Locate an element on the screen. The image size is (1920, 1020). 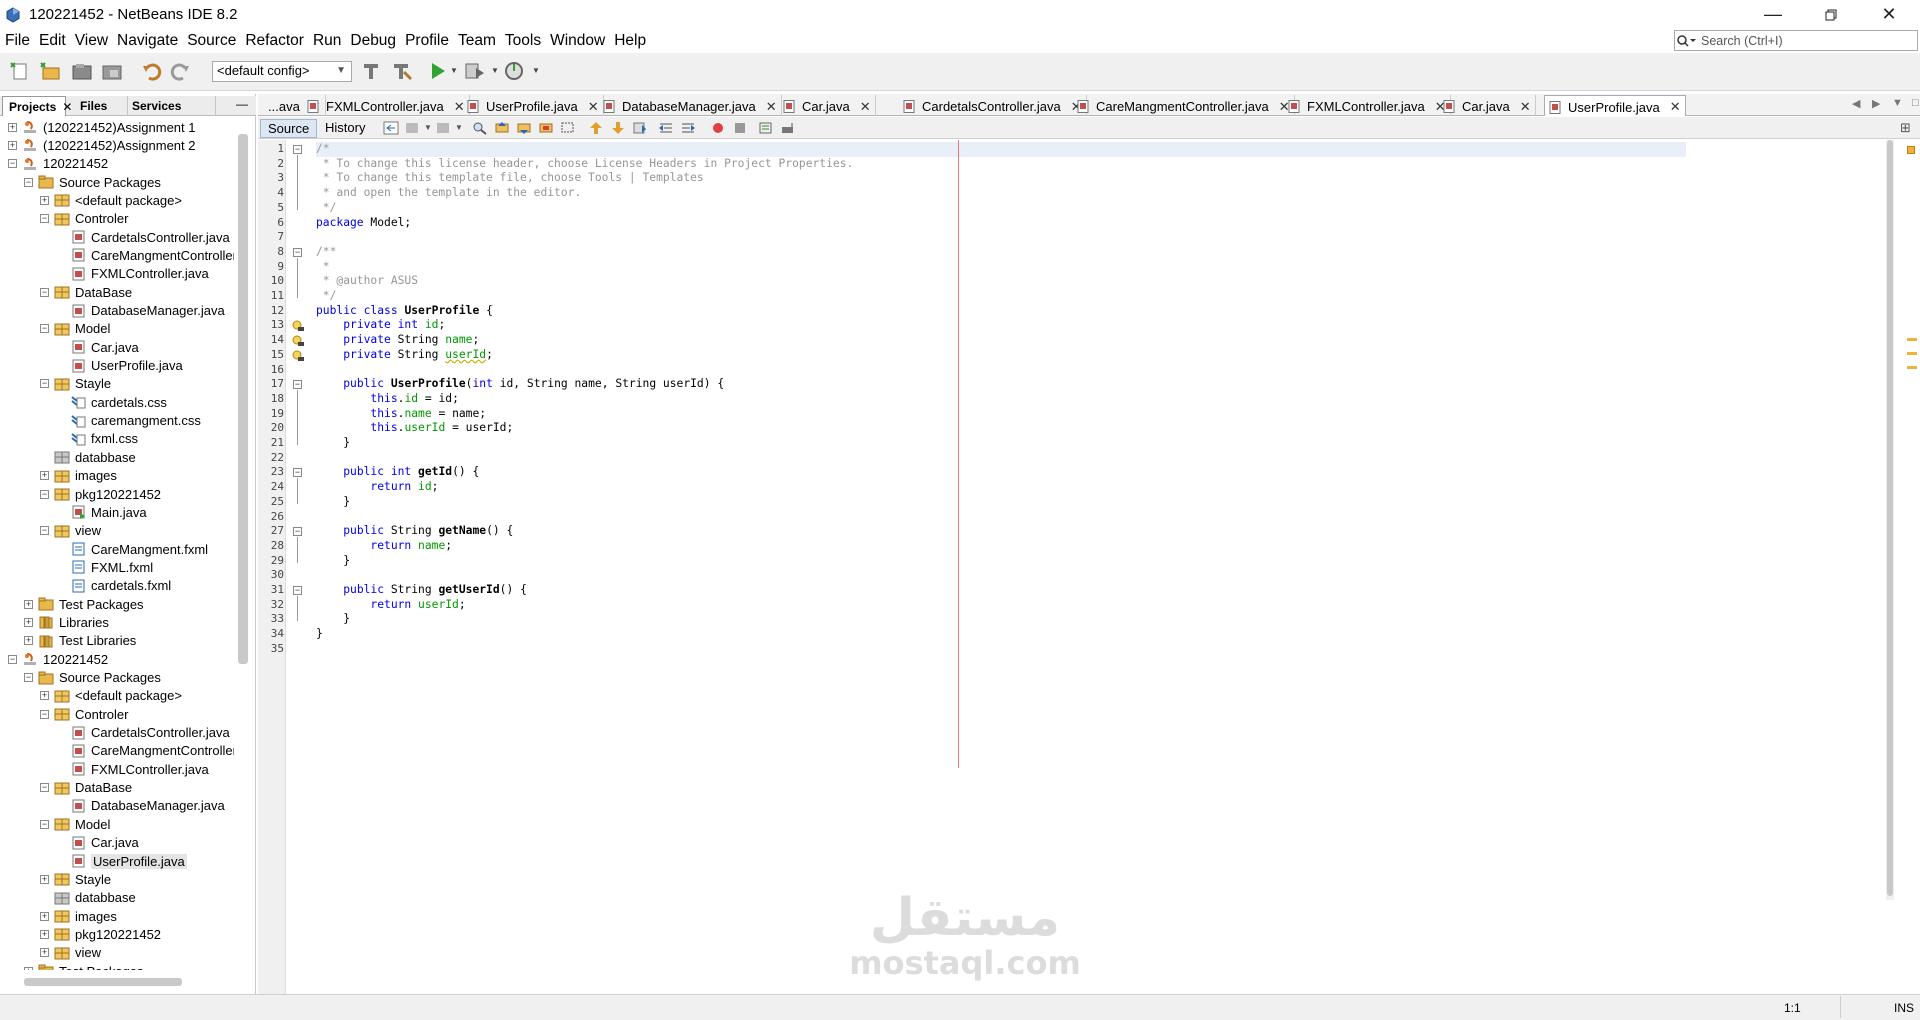
editor-tab: DatabaseManager.java ✕ is located at coordinates (690, 105).